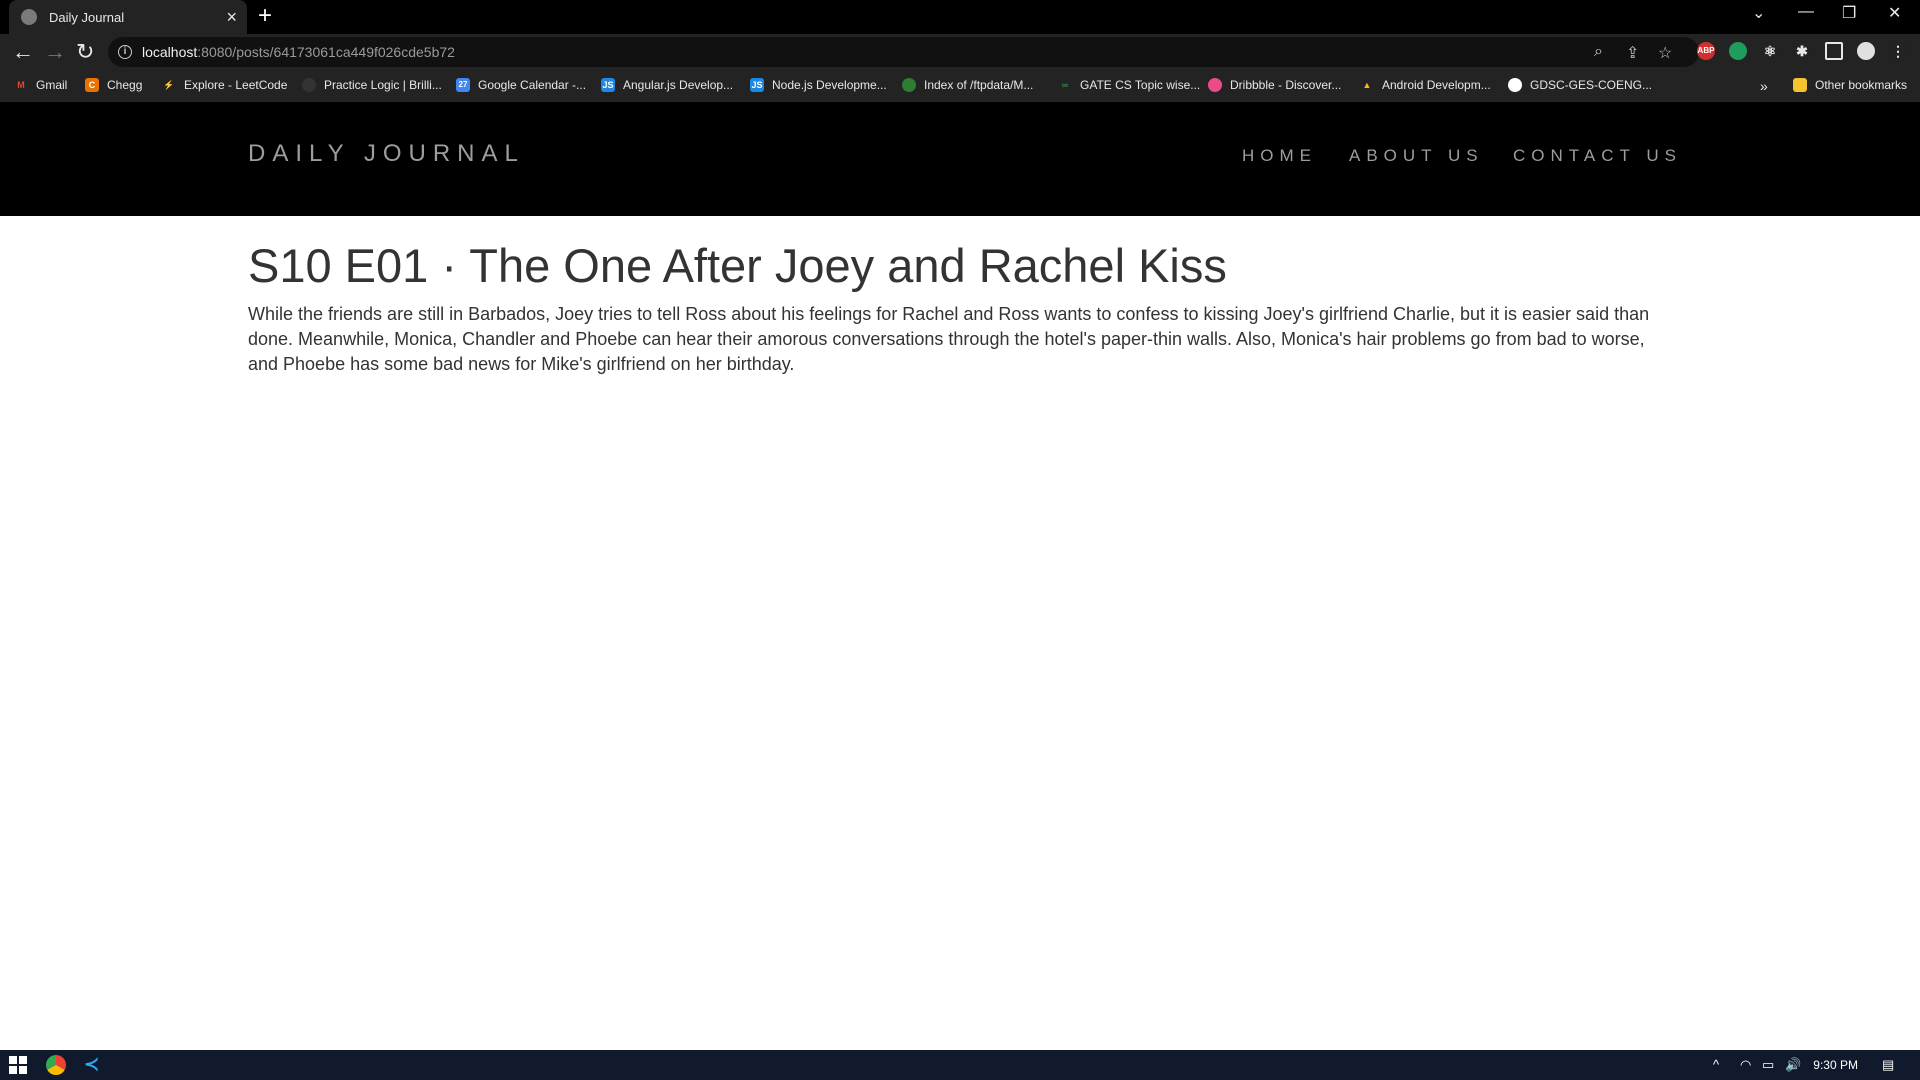  I want to click on forward-arrow-icon: →, so click(55, 52).